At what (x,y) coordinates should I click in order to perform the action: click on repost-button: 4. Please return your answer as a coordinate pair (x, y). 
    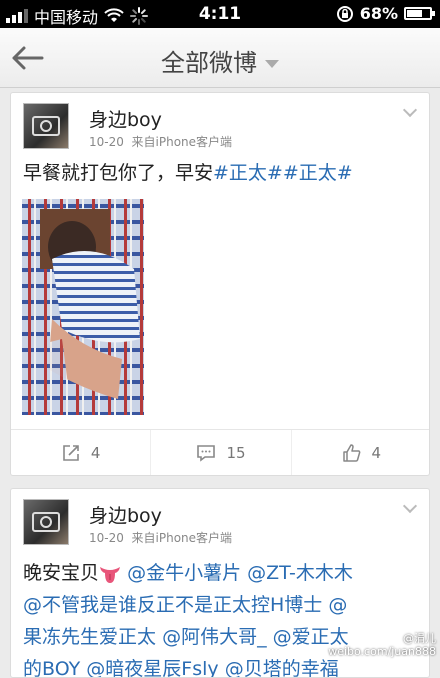
    Looking at the image, I should click on (80, 452).